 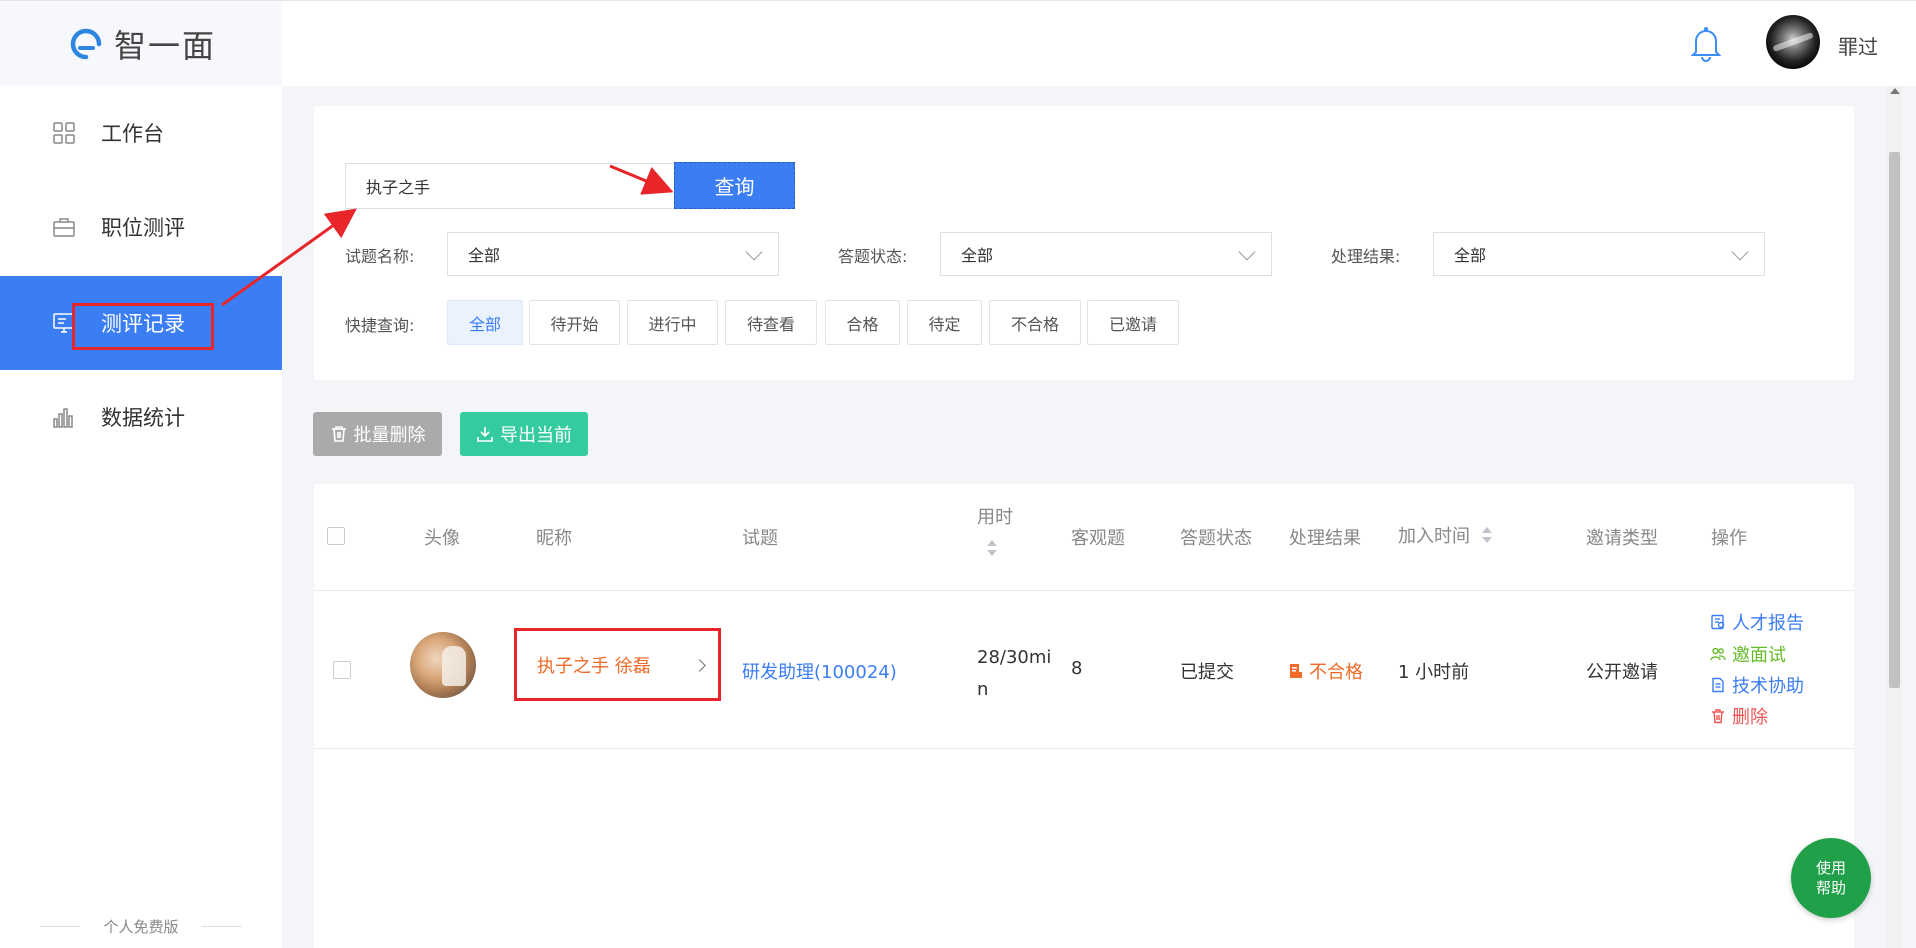 I want to click on sidebar-item-workbench: 工作台, so click(x=141, y=133).